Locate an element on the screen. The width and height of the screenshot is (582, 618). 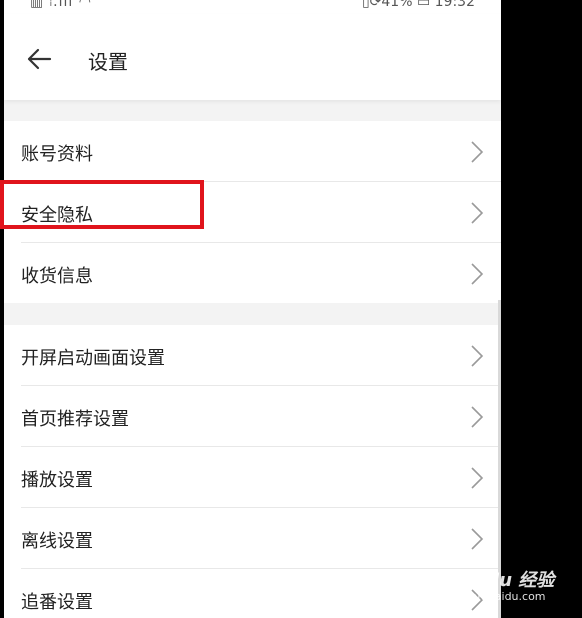
settings-item-offline: 离线设置 is located at coordinates (261, 538).